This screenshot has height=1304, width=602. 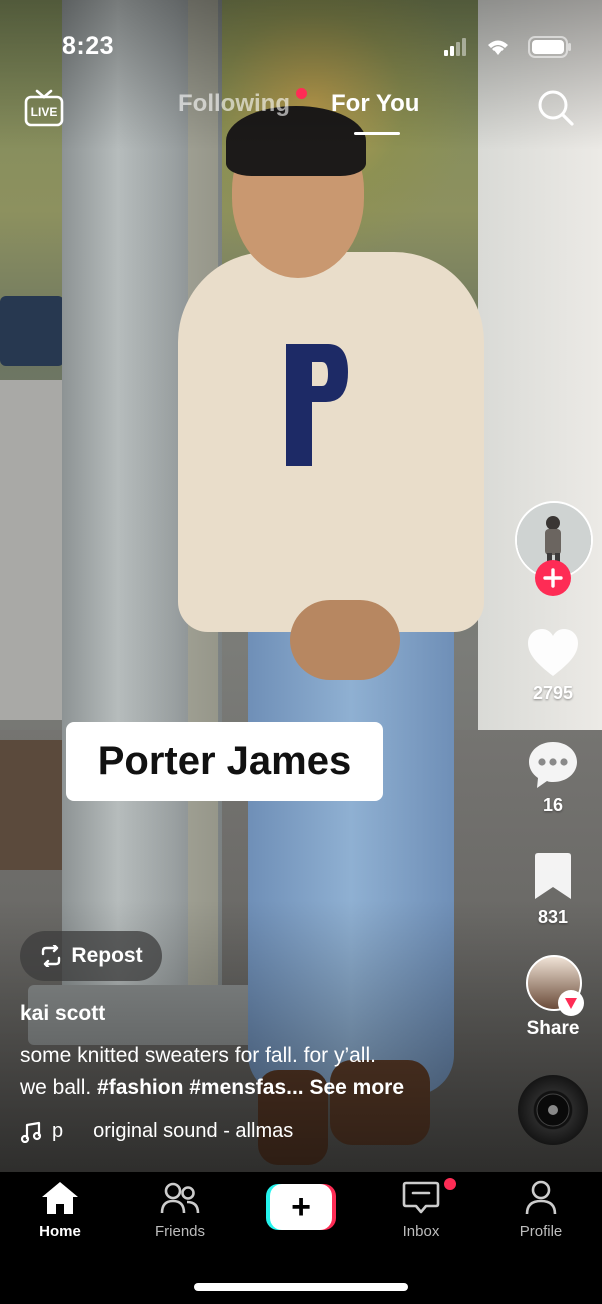 I want to click on create-plus-icon: +, so click(x=301, y=1207).